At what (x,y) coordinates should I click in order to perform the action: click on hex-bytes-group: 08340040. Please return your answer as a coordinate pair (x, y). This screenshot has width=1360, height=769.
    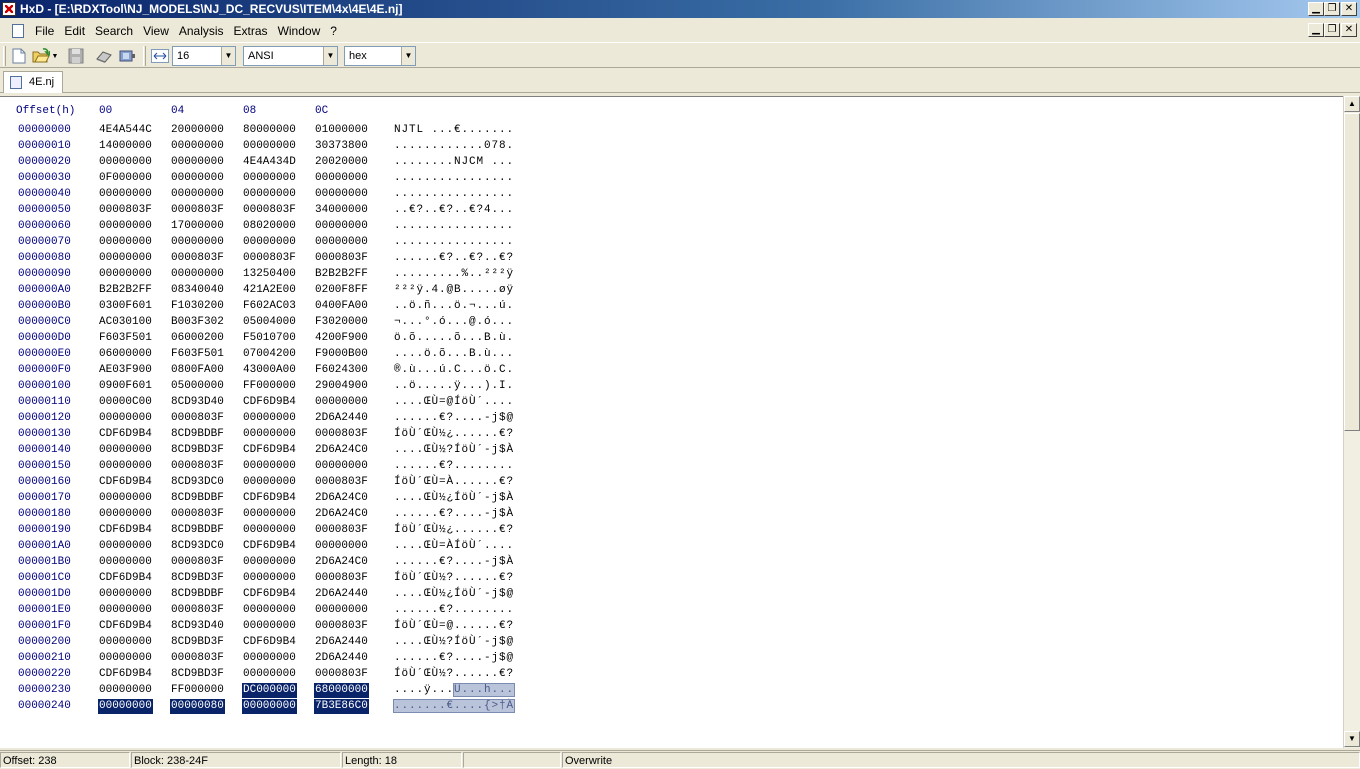
    Looking at the image, I should click on (197, 290).